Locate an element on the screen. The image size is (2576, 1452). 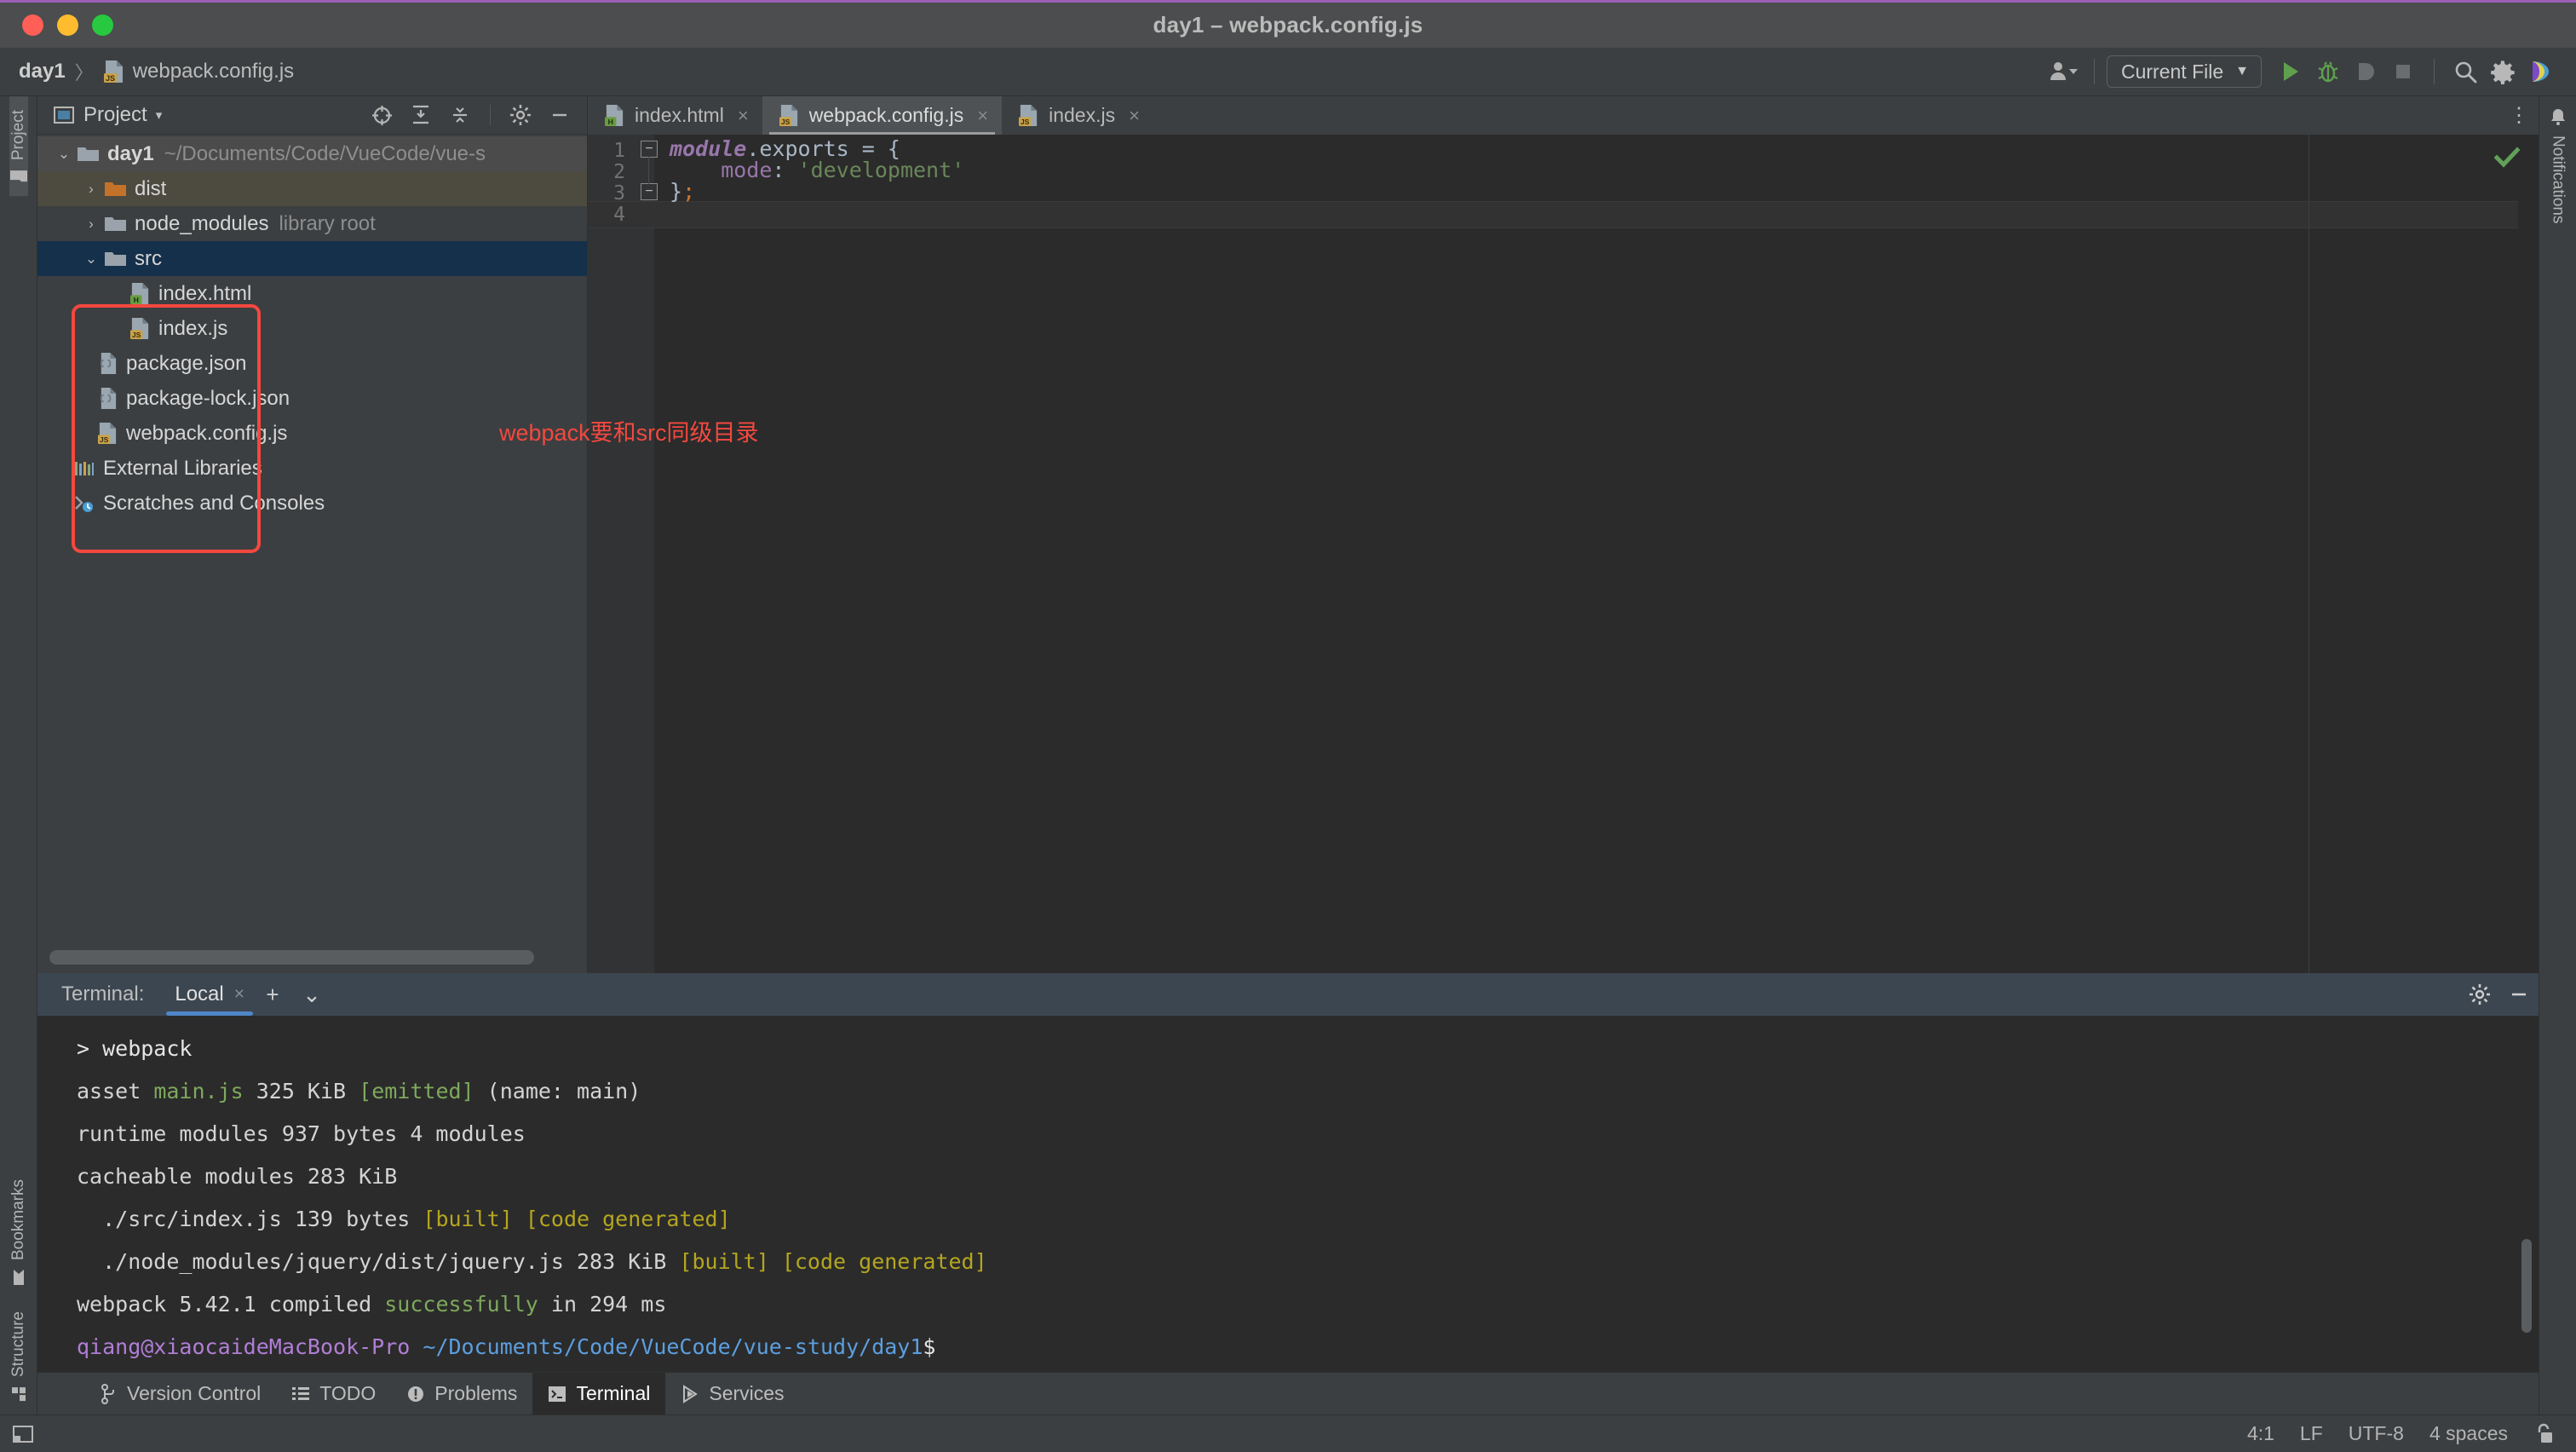
settings-button is located at coordinates (2502, 72).